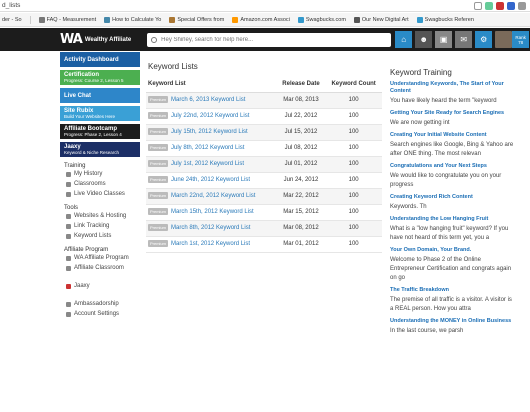  Describe the element at coordinates (452, 219) in the screenshot. I see `training-link: Understanding the Low Hanging Fruit` at that location.